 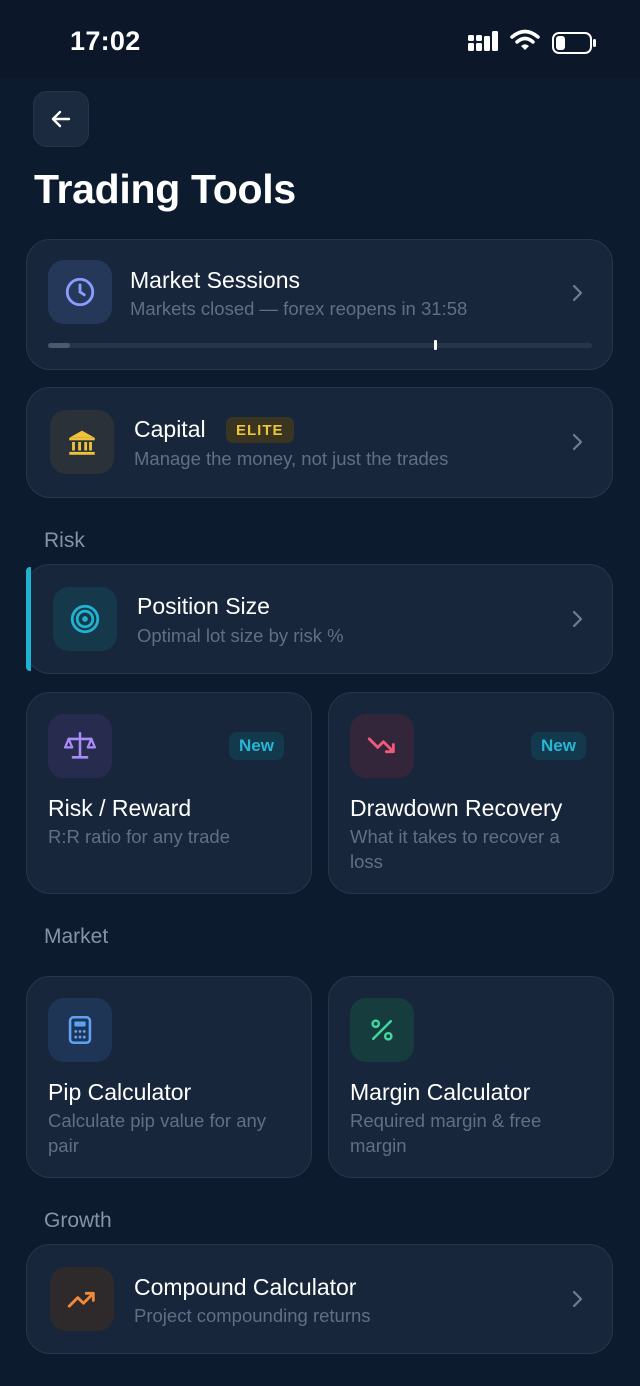 I want to click on percent-icon, so click(x=382, y=1030).